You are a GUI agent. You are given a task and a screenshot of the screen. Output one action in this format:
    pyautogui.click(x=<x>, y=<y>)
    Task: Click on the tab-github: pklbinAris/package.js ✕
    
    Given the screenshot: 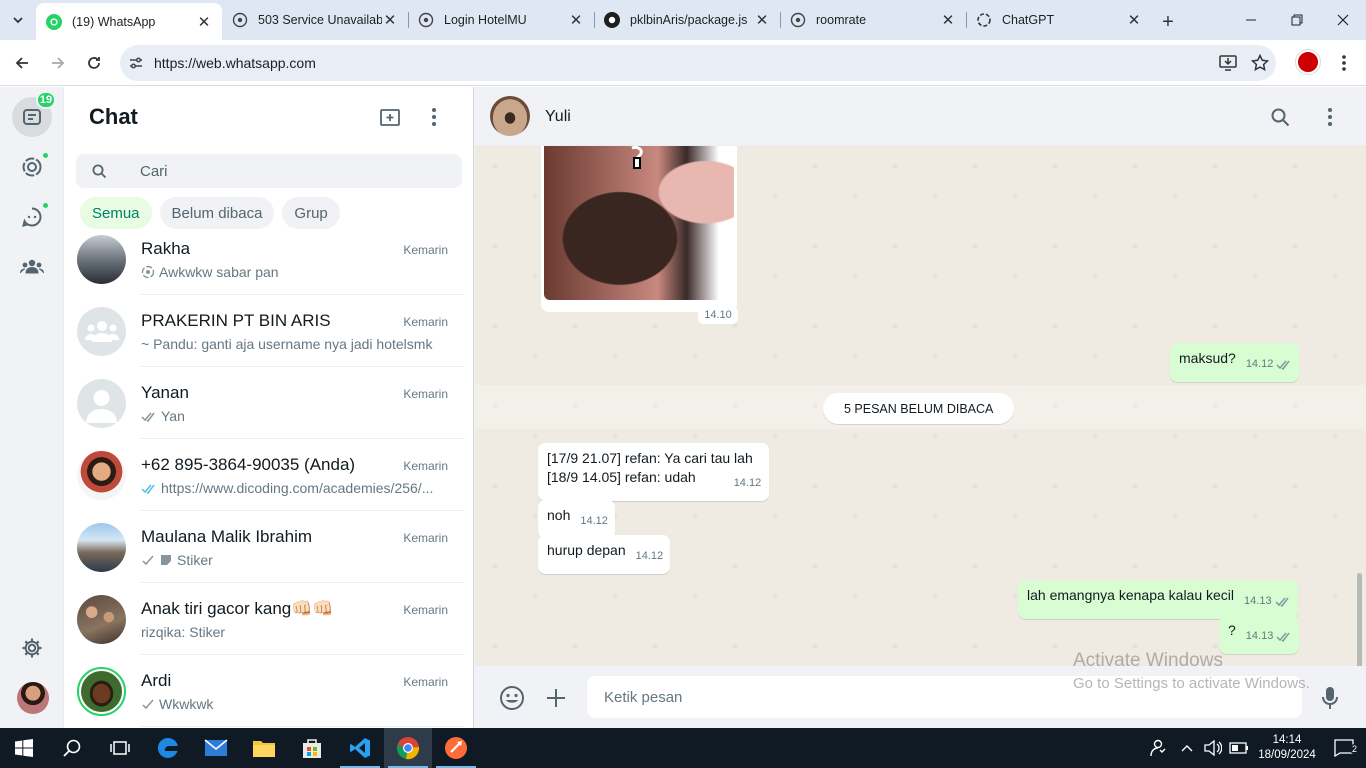 What is the action you would take?
    pyautogui.click(x=687, y=20)
    